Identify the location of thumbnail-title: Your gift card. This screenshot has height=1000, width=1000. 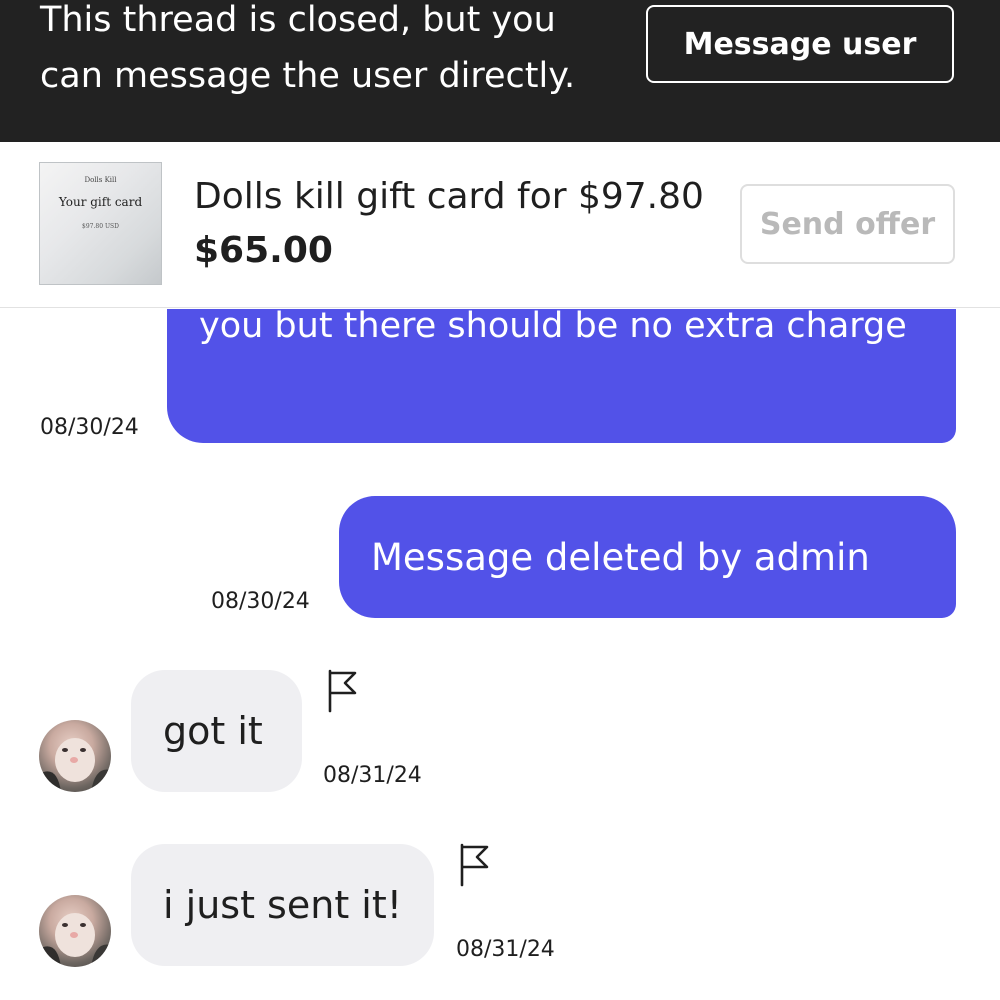
(100, 202).